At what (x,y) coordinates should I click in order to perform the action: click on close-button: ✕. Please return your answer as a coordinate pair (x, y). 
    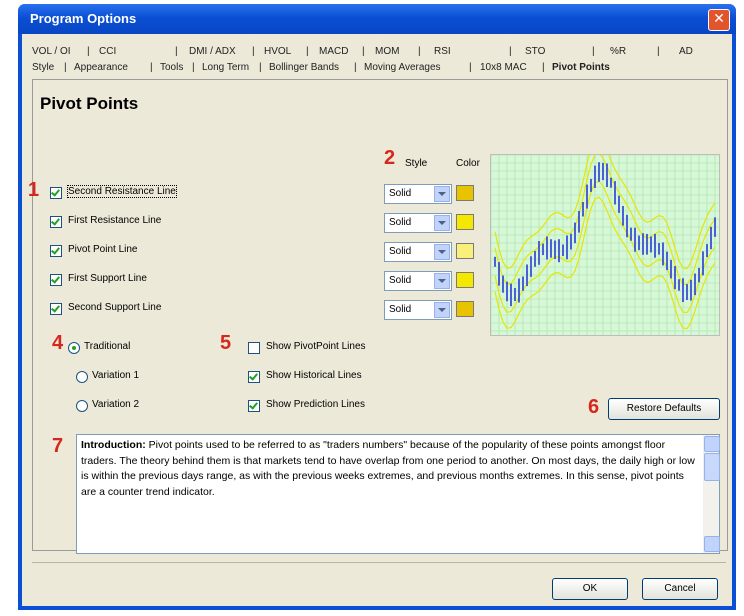
    Looking at the image, I should click on (719, 20).